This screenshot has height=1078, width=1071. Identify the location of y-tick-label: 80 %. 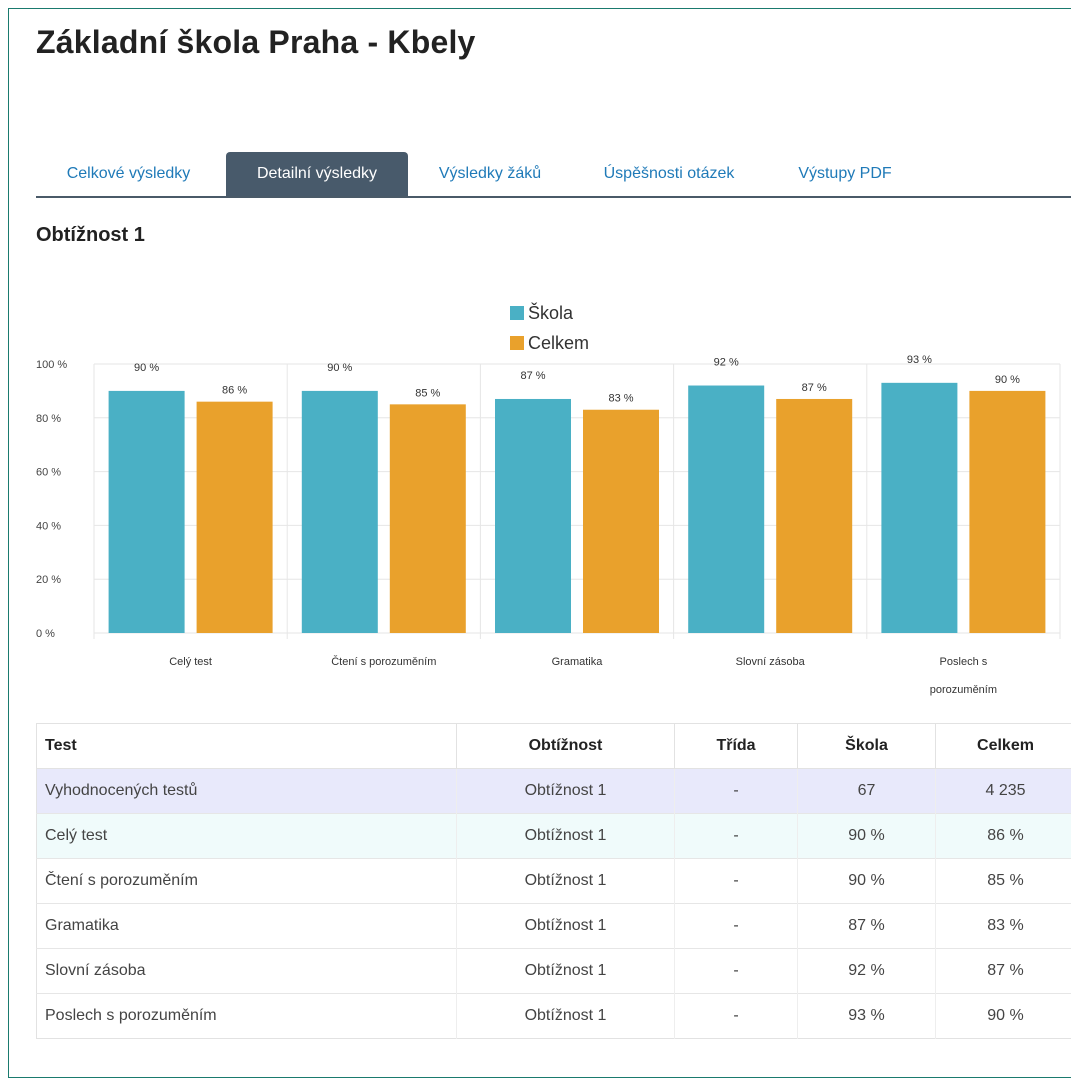
(48, 419).